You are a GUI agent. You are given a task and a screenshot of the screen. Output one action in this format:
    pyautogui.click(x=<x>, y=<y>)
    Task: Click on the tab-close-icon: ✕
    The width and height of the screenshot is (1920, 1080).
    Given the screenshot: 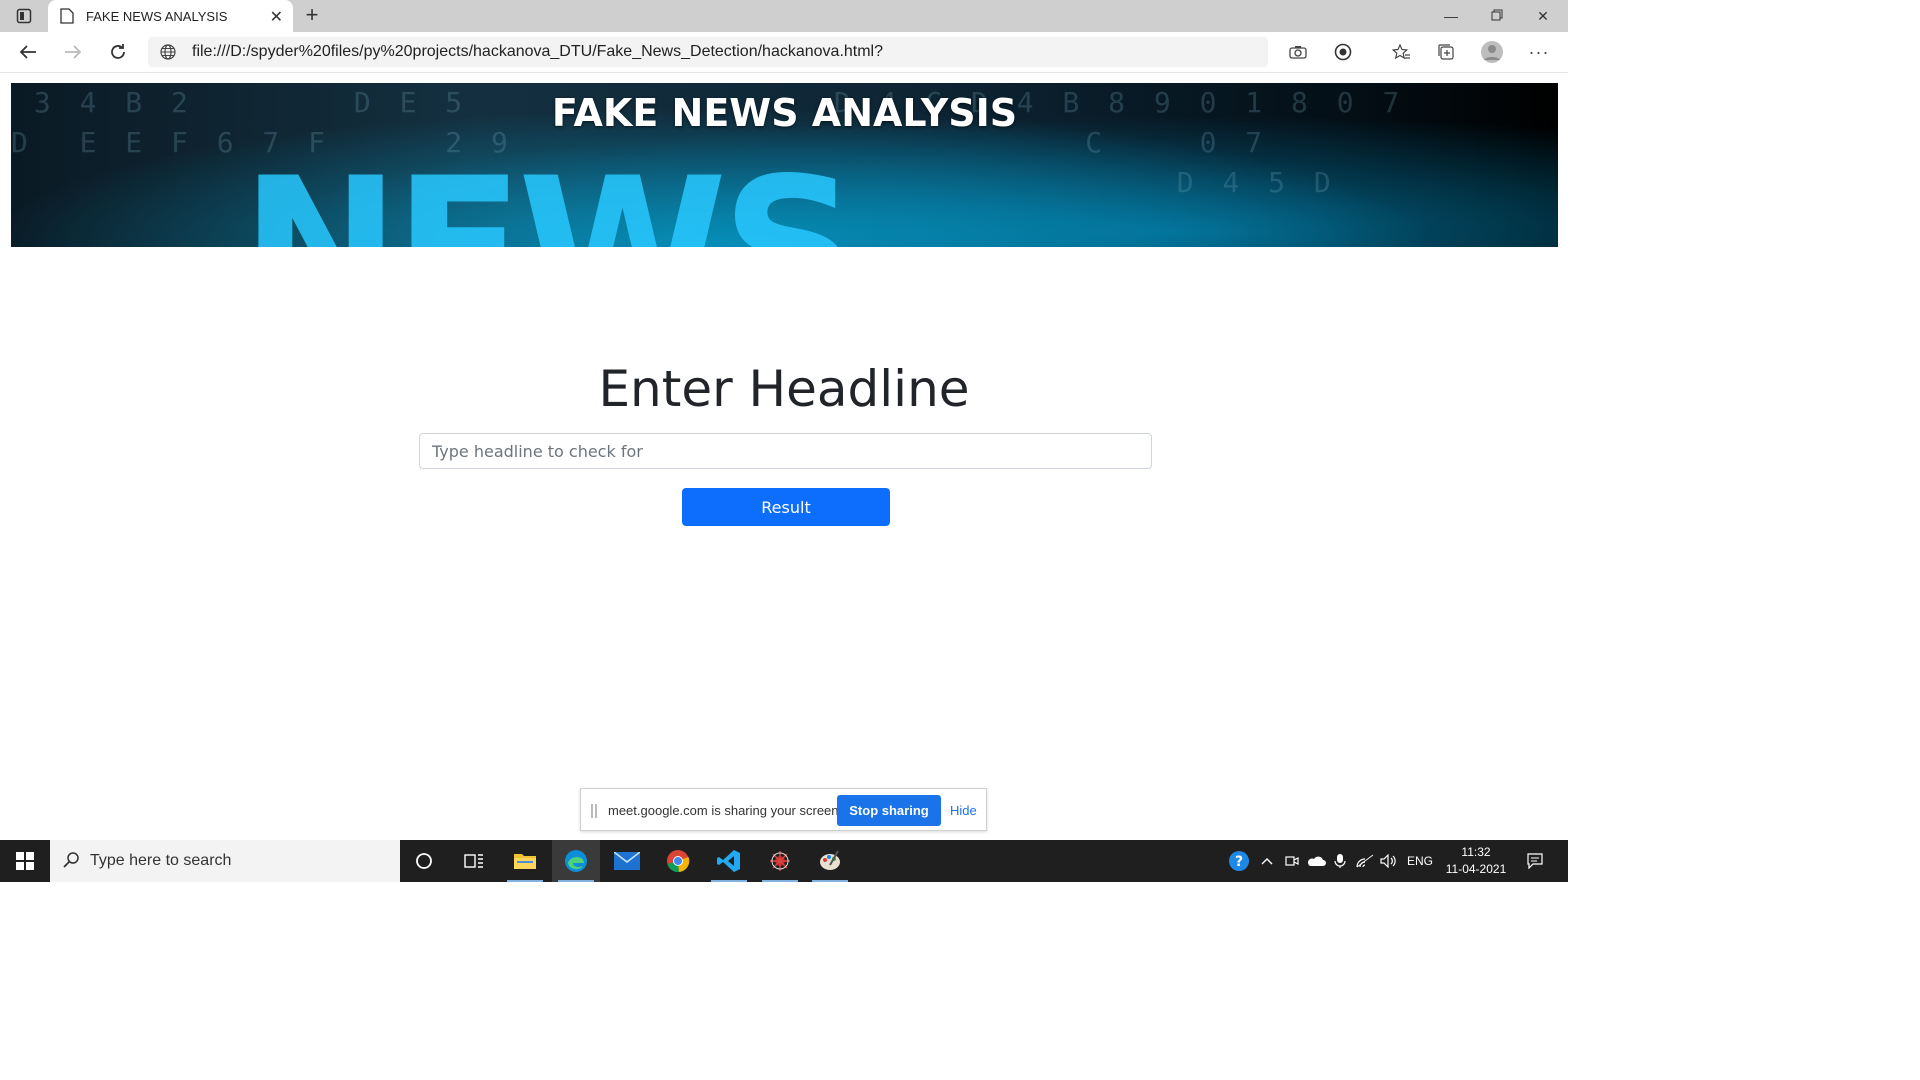 What is the action you would take?
    pyautogui.click(x=276, y=17)
    